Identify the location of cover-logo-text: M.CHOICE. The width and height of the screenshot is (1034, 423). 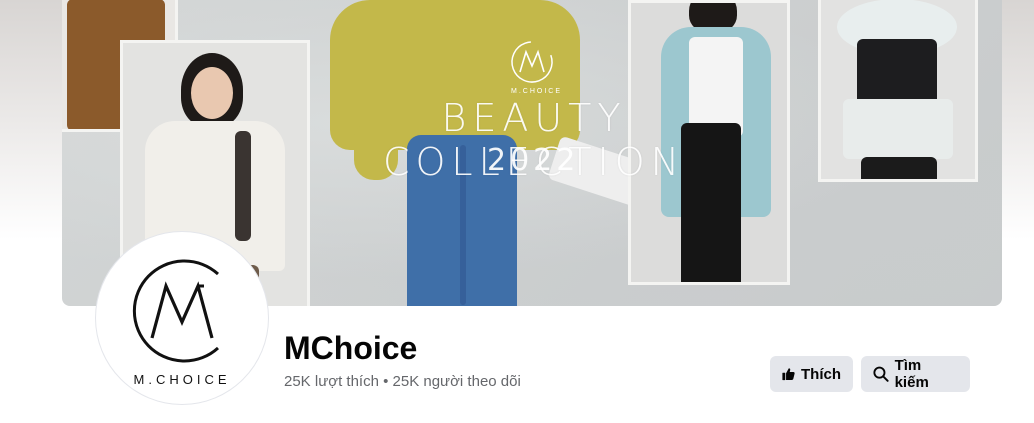
(536, 91).